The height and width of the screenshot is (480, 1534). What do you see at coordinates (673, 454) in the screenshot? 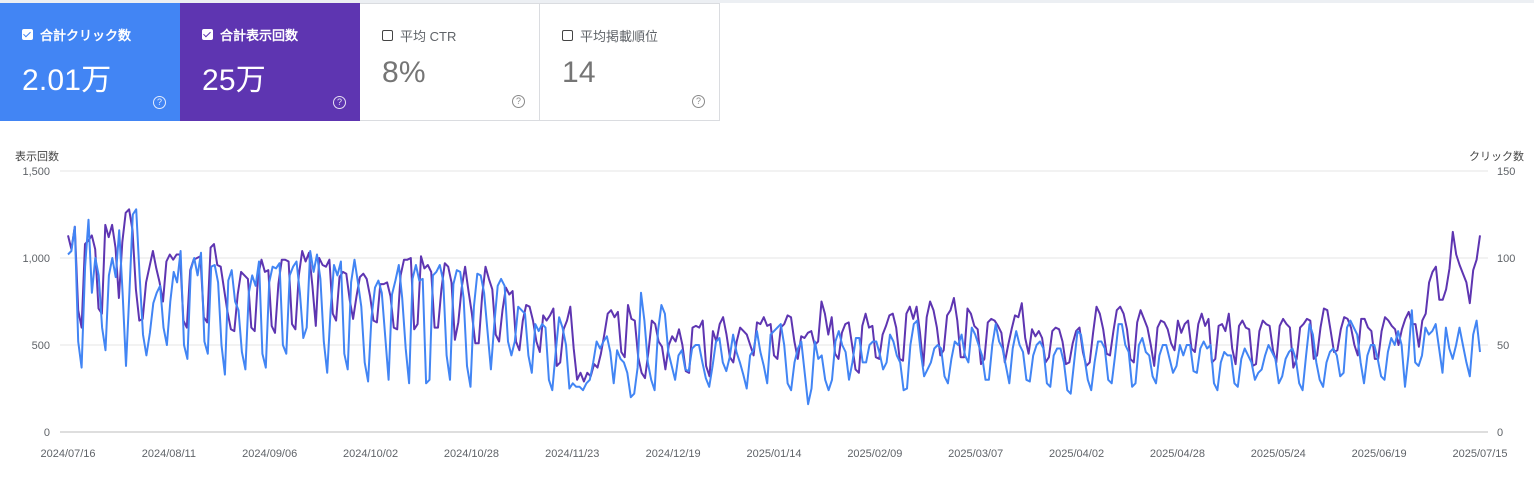
I see `x-axis-tick: 2024/12/19` at bounding box center [673, 454].